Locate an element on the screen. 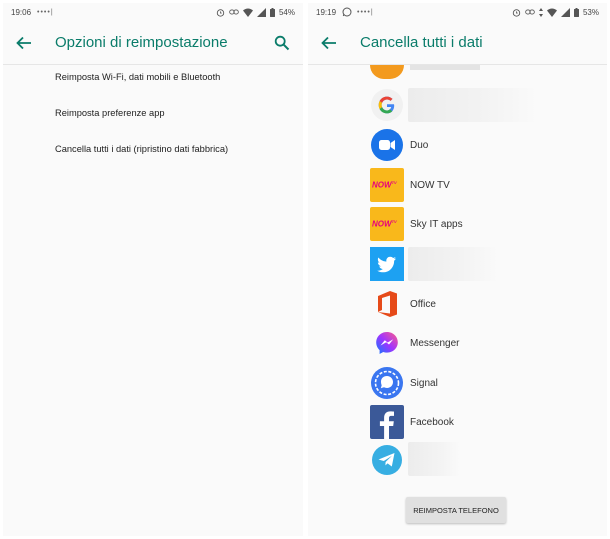 Image resolution: width=610 pixels, height=539 pixels. telegram-icon is located at coordinates (387, 459).